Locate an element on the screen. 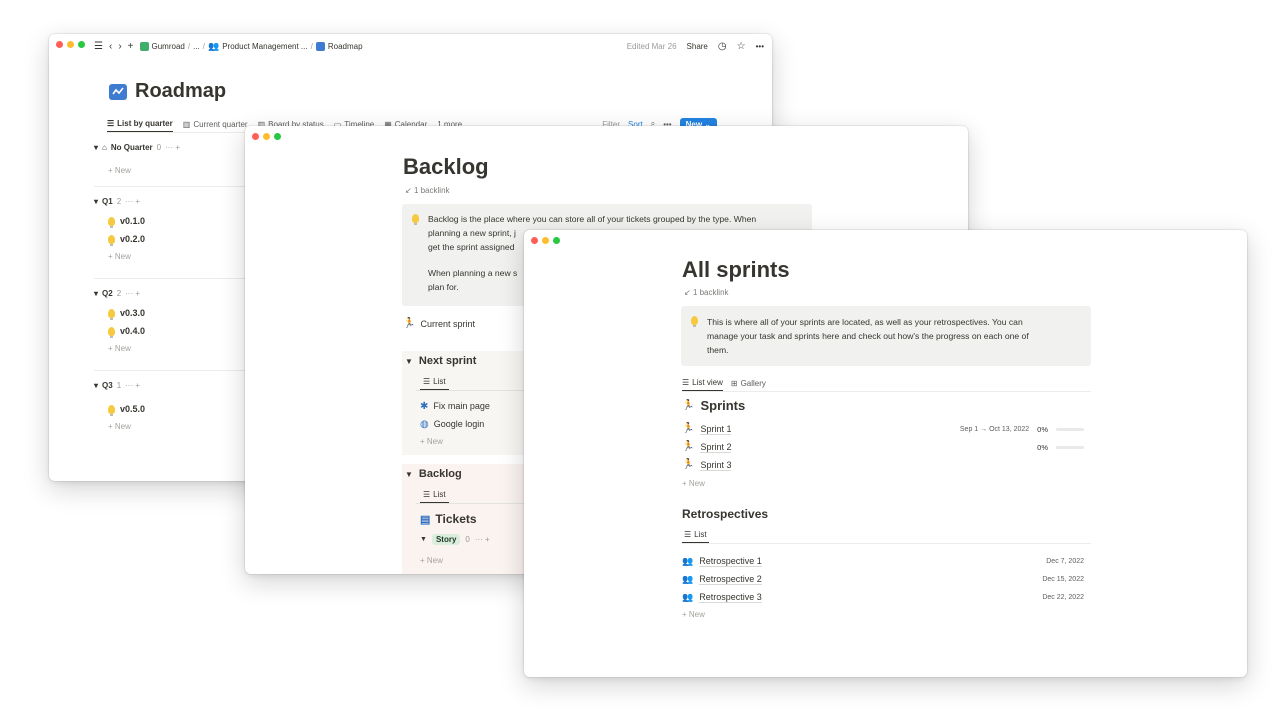  page-title: Backlog is located at coordinates (446, 166).